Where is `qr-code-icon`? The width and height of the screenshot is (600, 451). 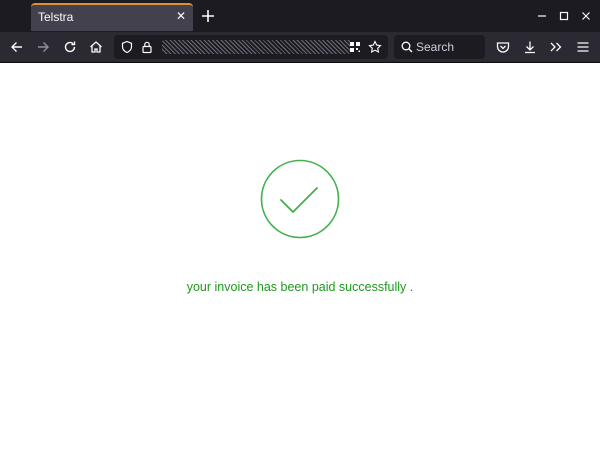 qr-code-icon is located at coordinates (355, 47).